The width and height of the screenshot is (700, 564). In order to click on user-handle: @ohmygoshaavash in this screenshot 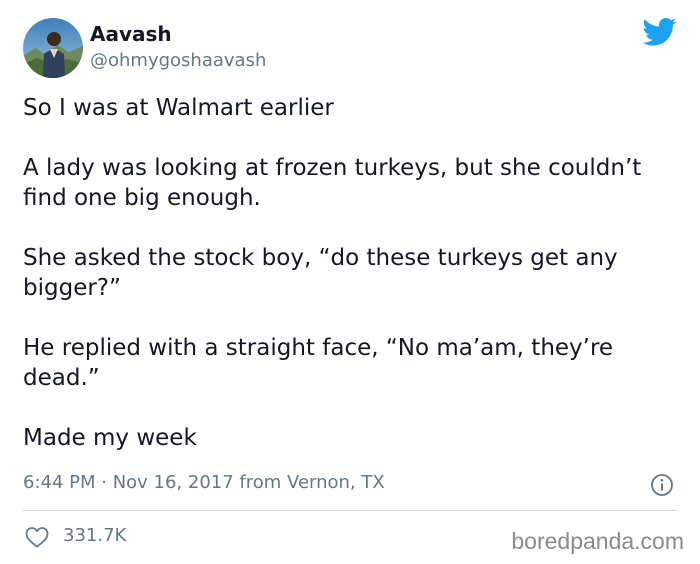, I will do `click(178, 60)`.